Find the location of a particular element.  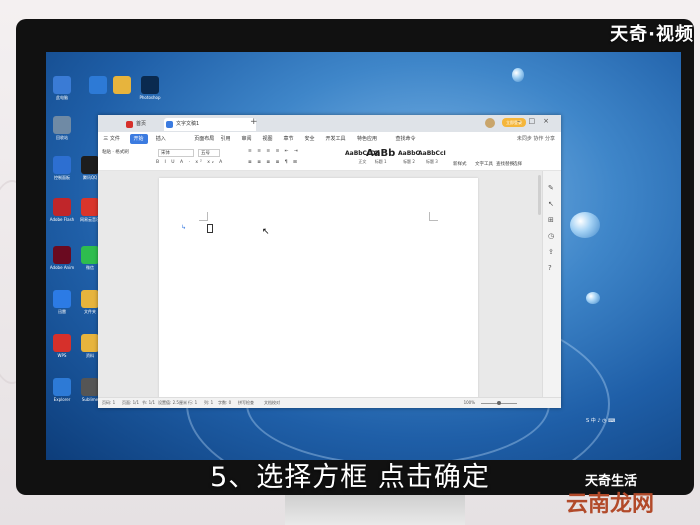

paste-button: 粘贴 · 格式刷 is located at coordinates (115, 152).